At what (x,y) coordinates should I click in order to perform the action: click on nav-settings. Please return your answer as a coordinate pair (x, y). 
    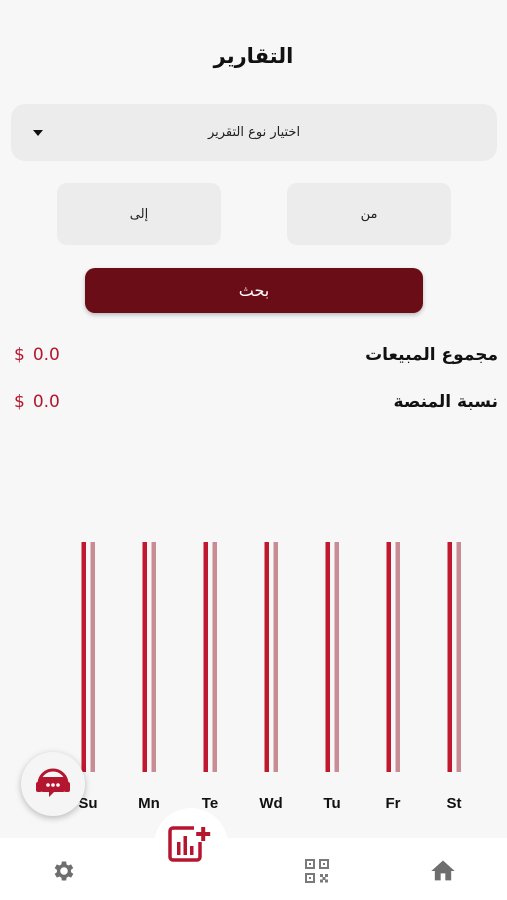
    Looking at the image, I should click on (64, 871).